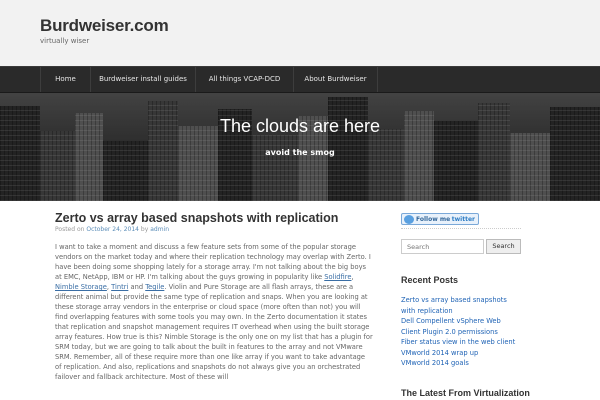 The image size is (600, 400). Describe the element at coordinates (154, 287) in the screenshot. I see `link-tegile: Tegile` at that location.